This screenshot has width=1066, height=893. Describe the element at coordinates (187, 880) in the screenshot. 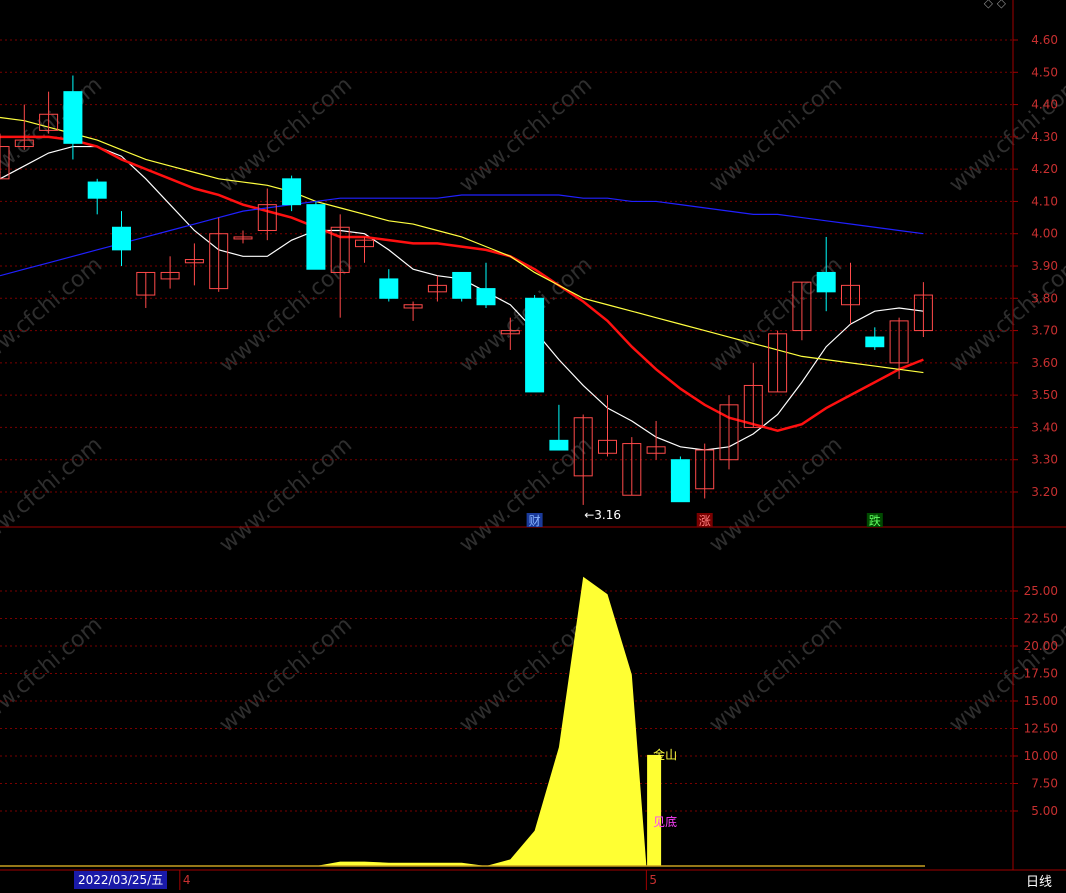

I see `month-label: 4` at that location.